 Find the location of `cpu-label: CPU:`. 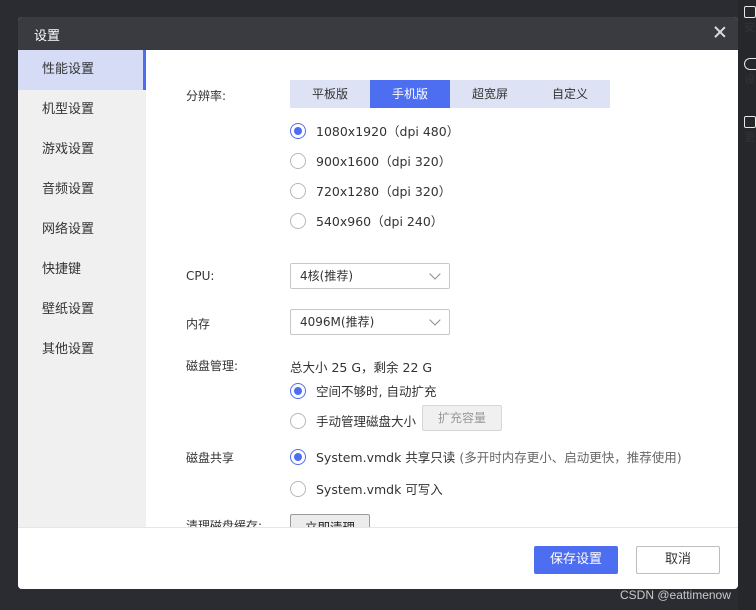

cpu-label: CPU: is located at coordinates (200, 276).